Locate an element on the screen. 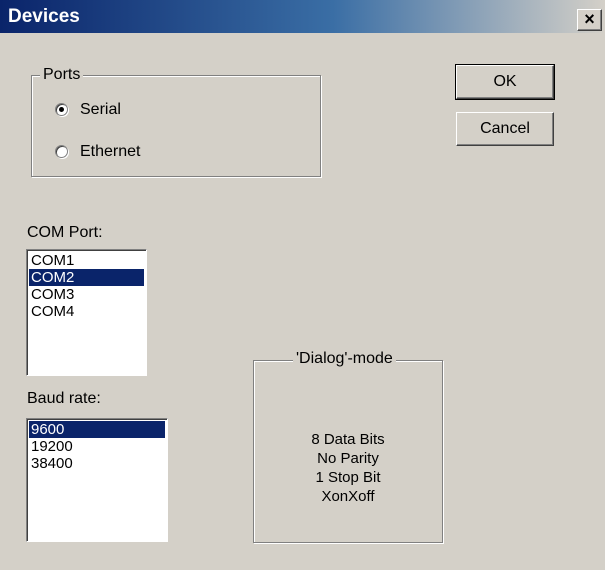 This screenshot has width=605, height=570. baud-rate-listbox: 9600 19200 38400 is located at coordinates (97, 480).